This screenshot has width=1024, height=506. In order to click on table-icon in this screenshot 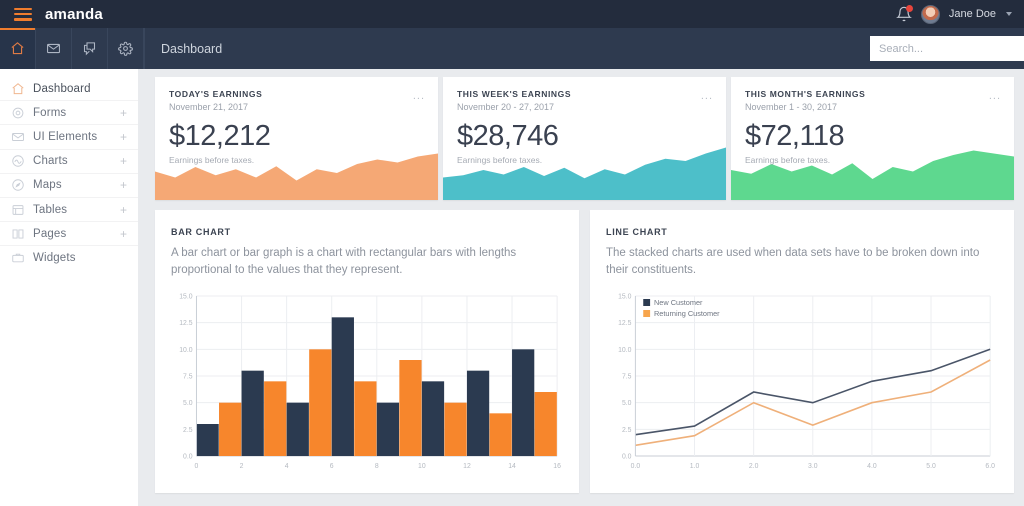, I will do `click(17, 209)`.